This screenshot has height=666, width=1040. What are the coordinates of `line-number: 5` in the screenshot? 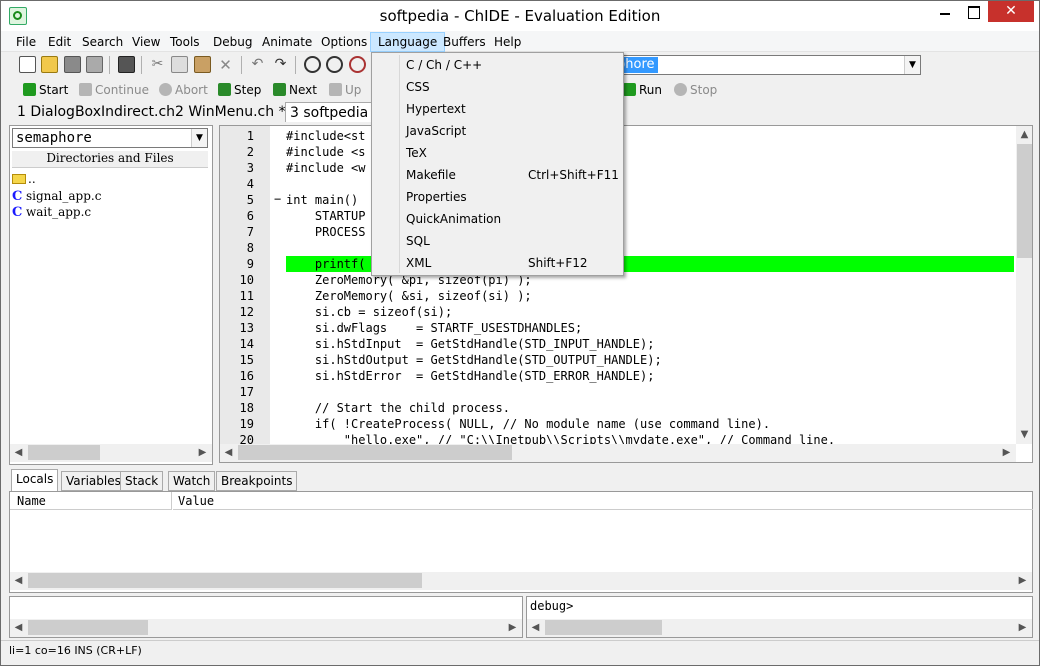 It's located at (250, 200).